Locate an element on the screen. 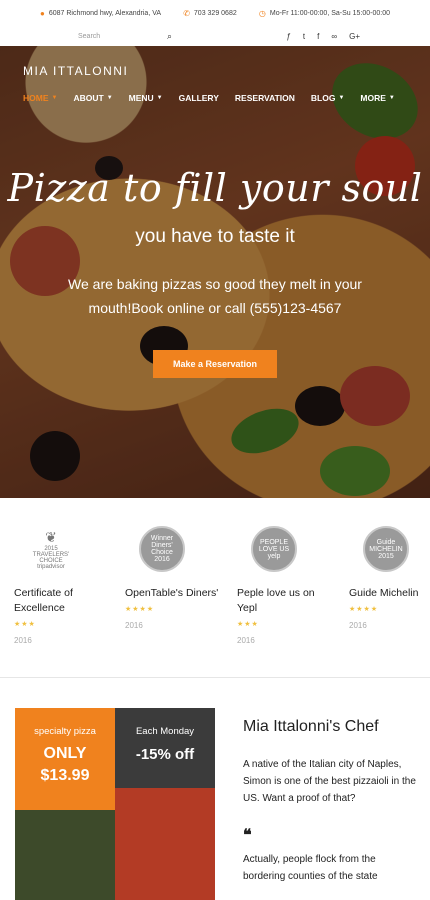 Image resolution: width=430 pixels, height=900 pixels. phone-text: 703 329 0682 is located at coordinates (215, 13).